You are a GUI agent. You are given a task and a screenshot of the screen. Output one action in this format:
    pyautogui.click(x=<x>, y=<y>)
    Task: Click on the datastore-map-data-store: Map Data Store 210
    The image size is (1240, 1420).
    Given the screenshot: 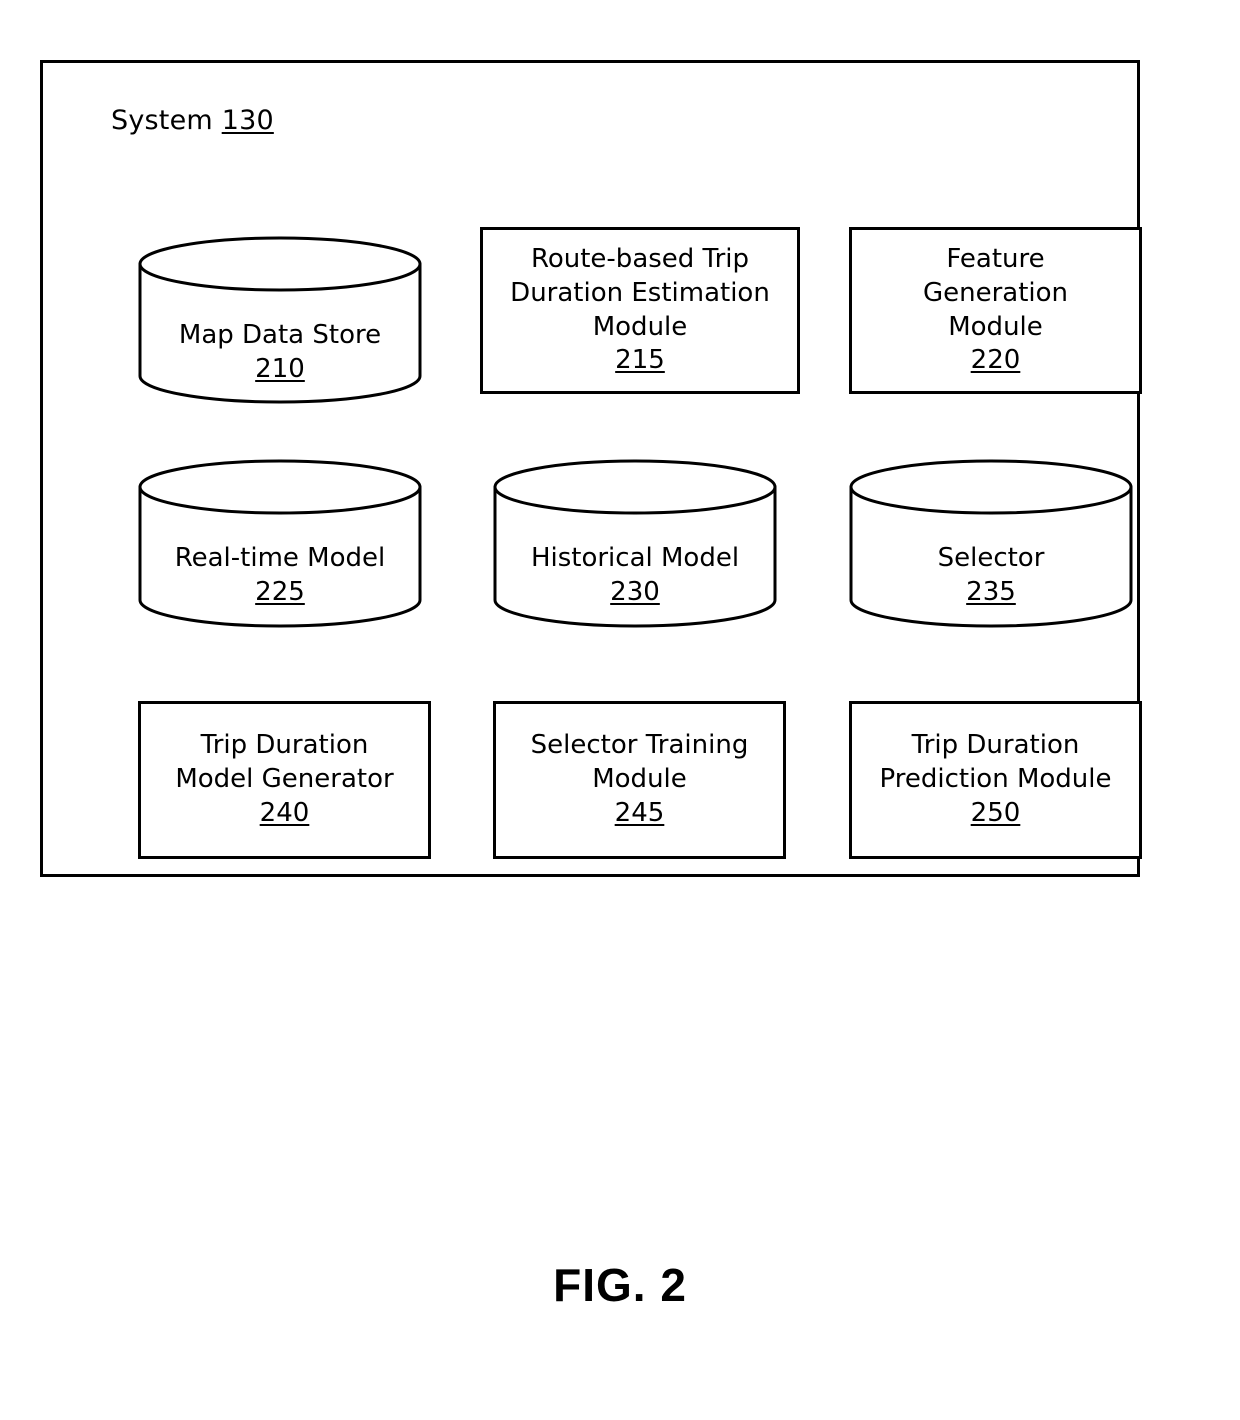 What is the action you would take?
    pyautogui.click(x=280, y=320)
    